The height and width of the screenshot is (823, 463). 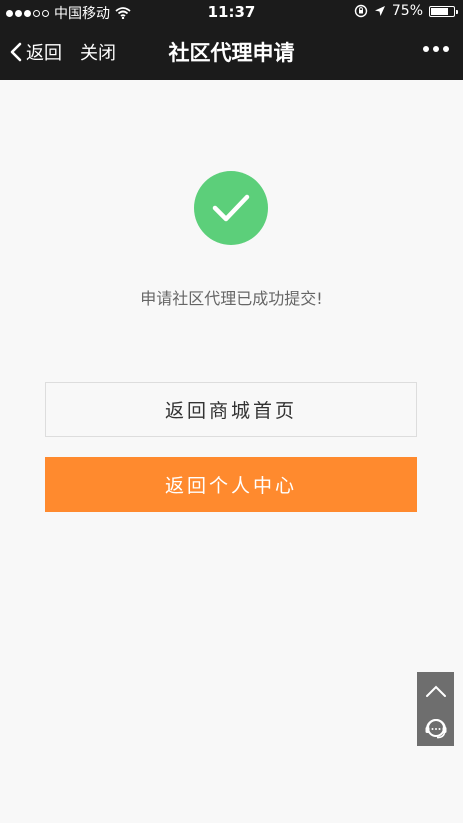 What do you see at coordinates (16, 52) in the screenshot?
I see `chevron-left-icon` at bounding box center [16, 52].